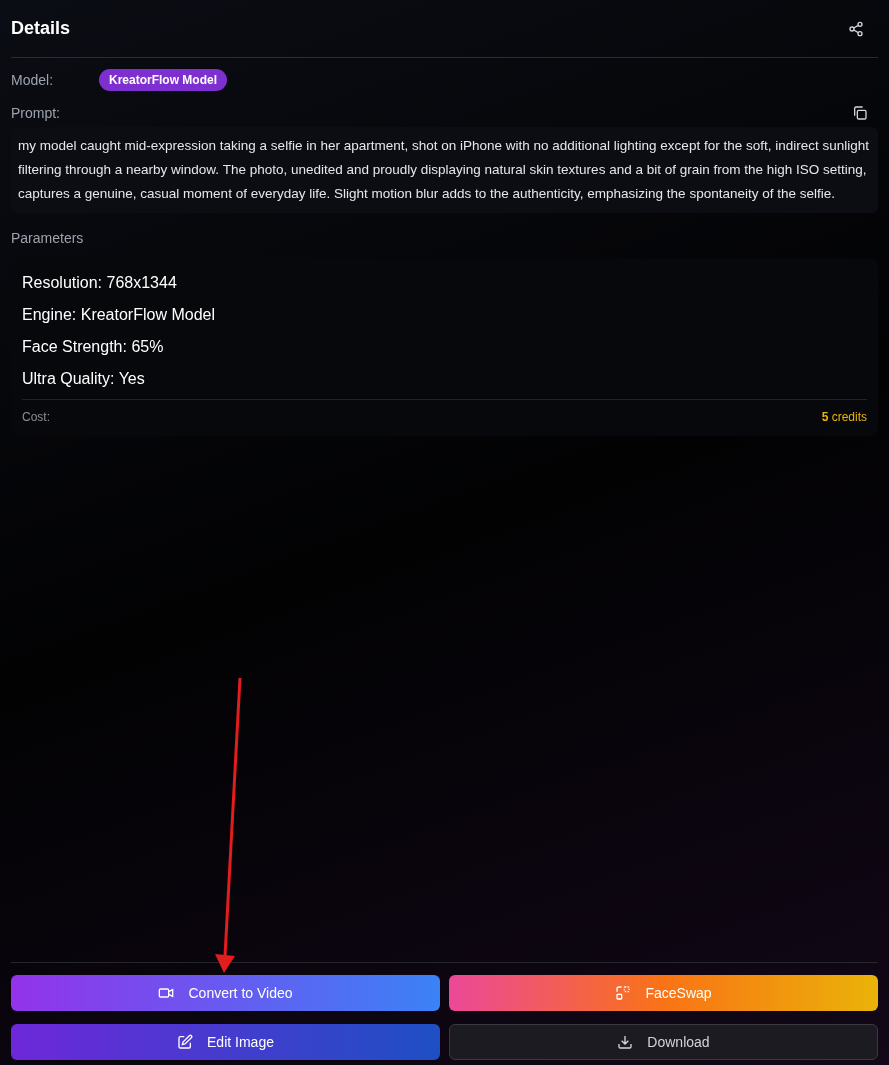 The width and height of the screenshot is (889, 1065). I want to click on edit-icon, so click(185, 1042).